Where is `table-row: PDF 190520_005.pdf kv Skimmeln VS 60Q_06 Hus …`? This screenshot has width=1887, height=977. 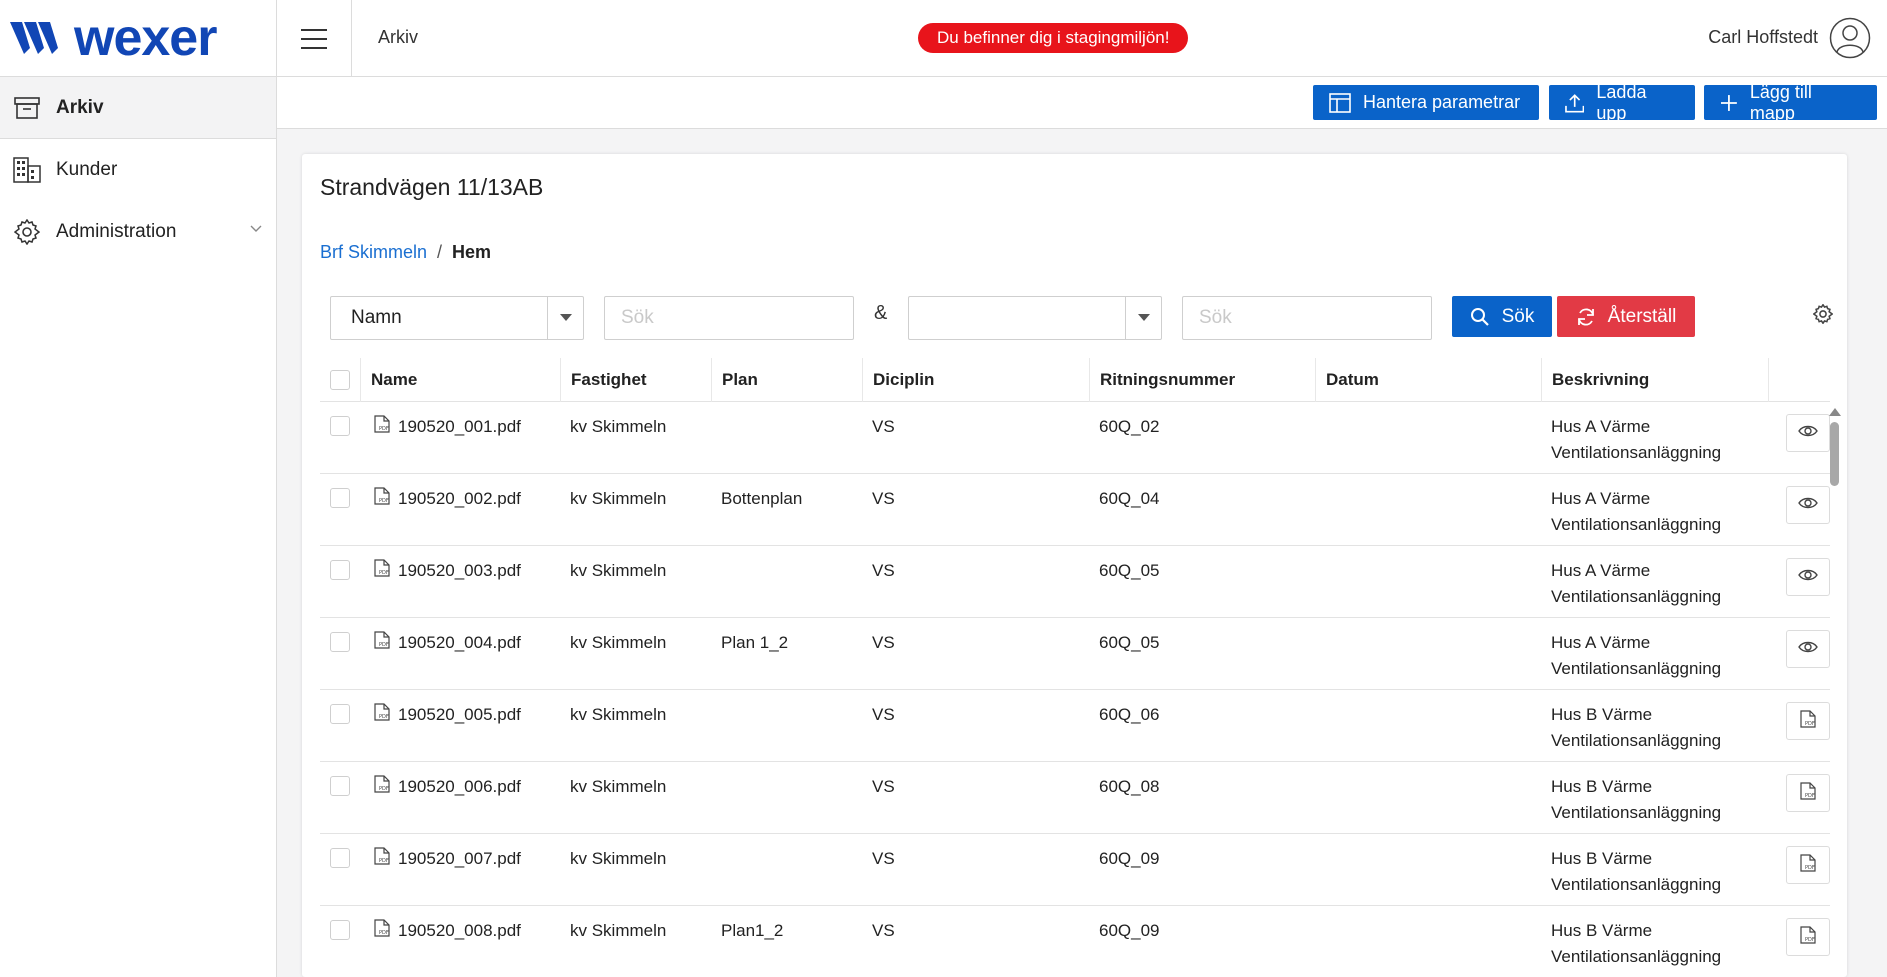 table-row: PDF 190520_005.pdf kv Skimmeln VS 60Q_06 Hus … is located at coordinates (1075, 726).